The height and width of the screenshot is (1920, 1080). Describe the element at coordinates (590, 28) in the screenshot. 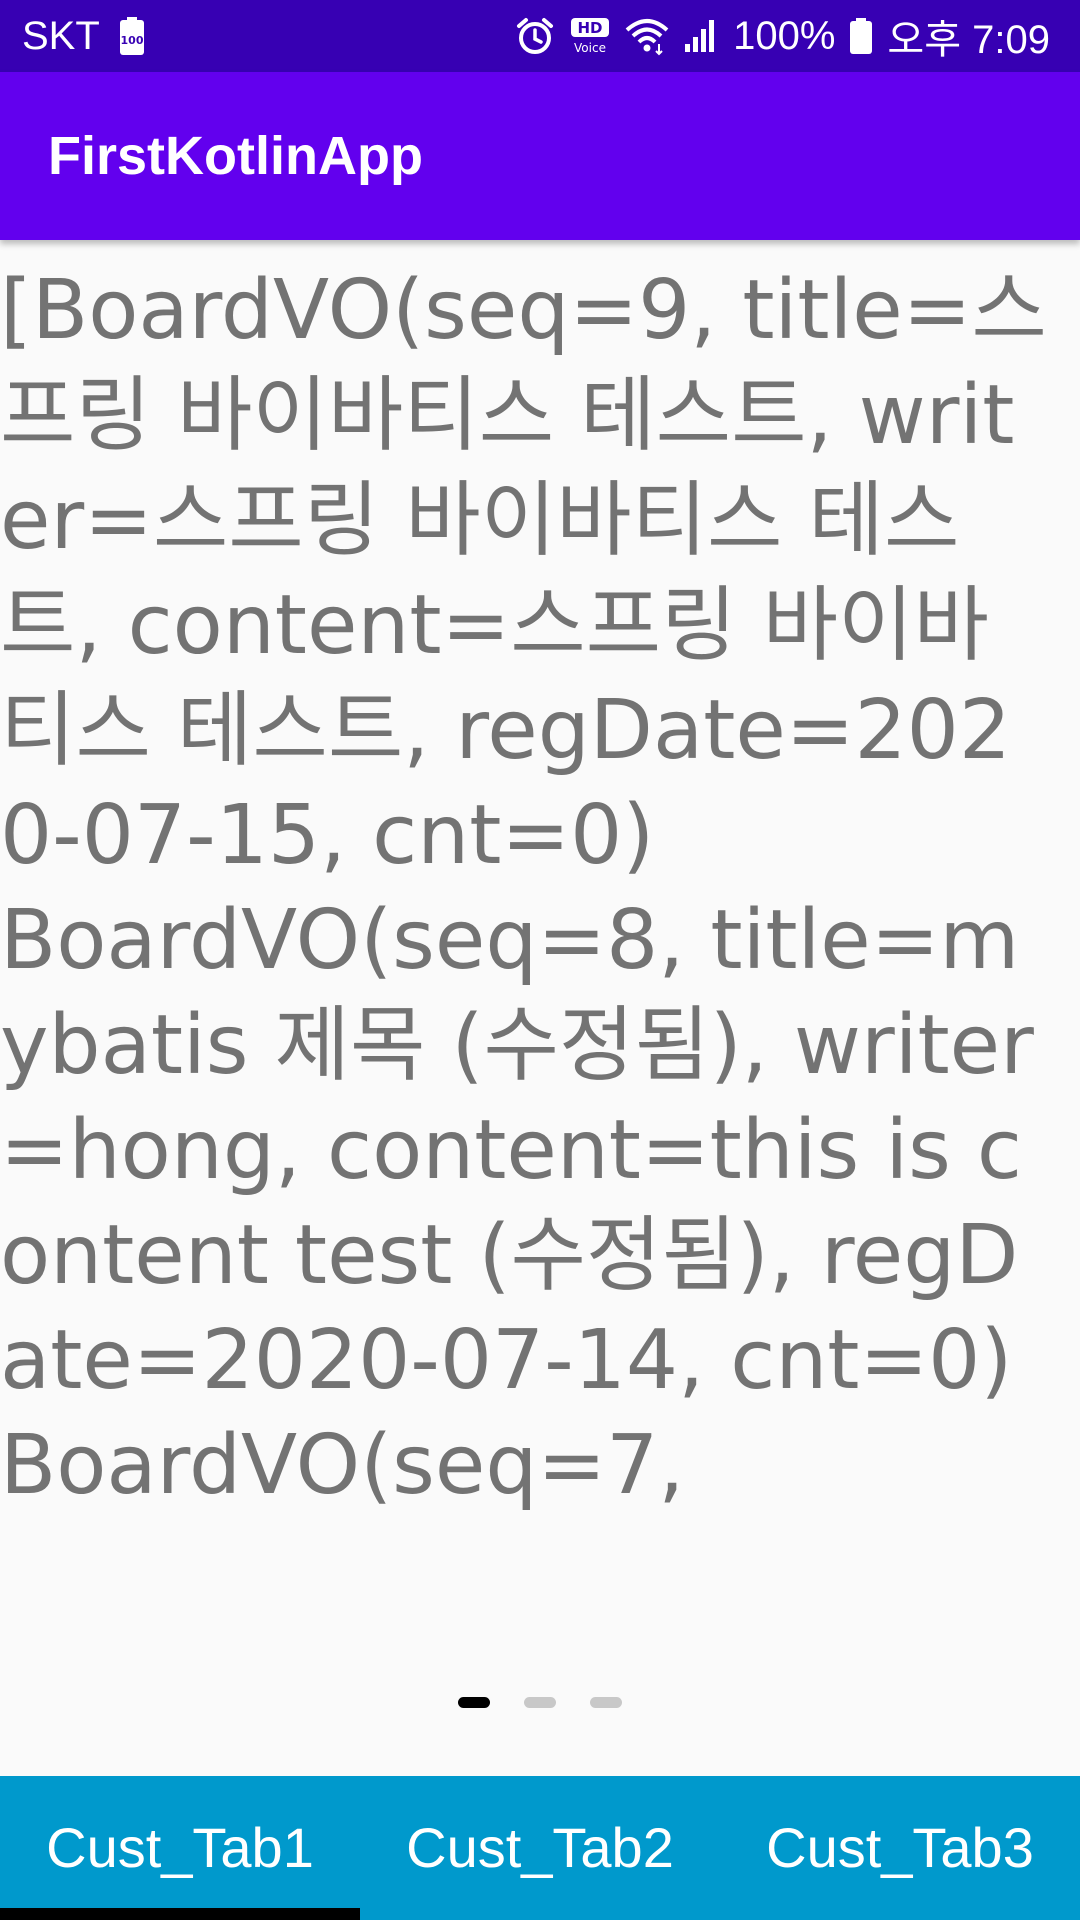

I see `hd-badge-label: HD` at that location.